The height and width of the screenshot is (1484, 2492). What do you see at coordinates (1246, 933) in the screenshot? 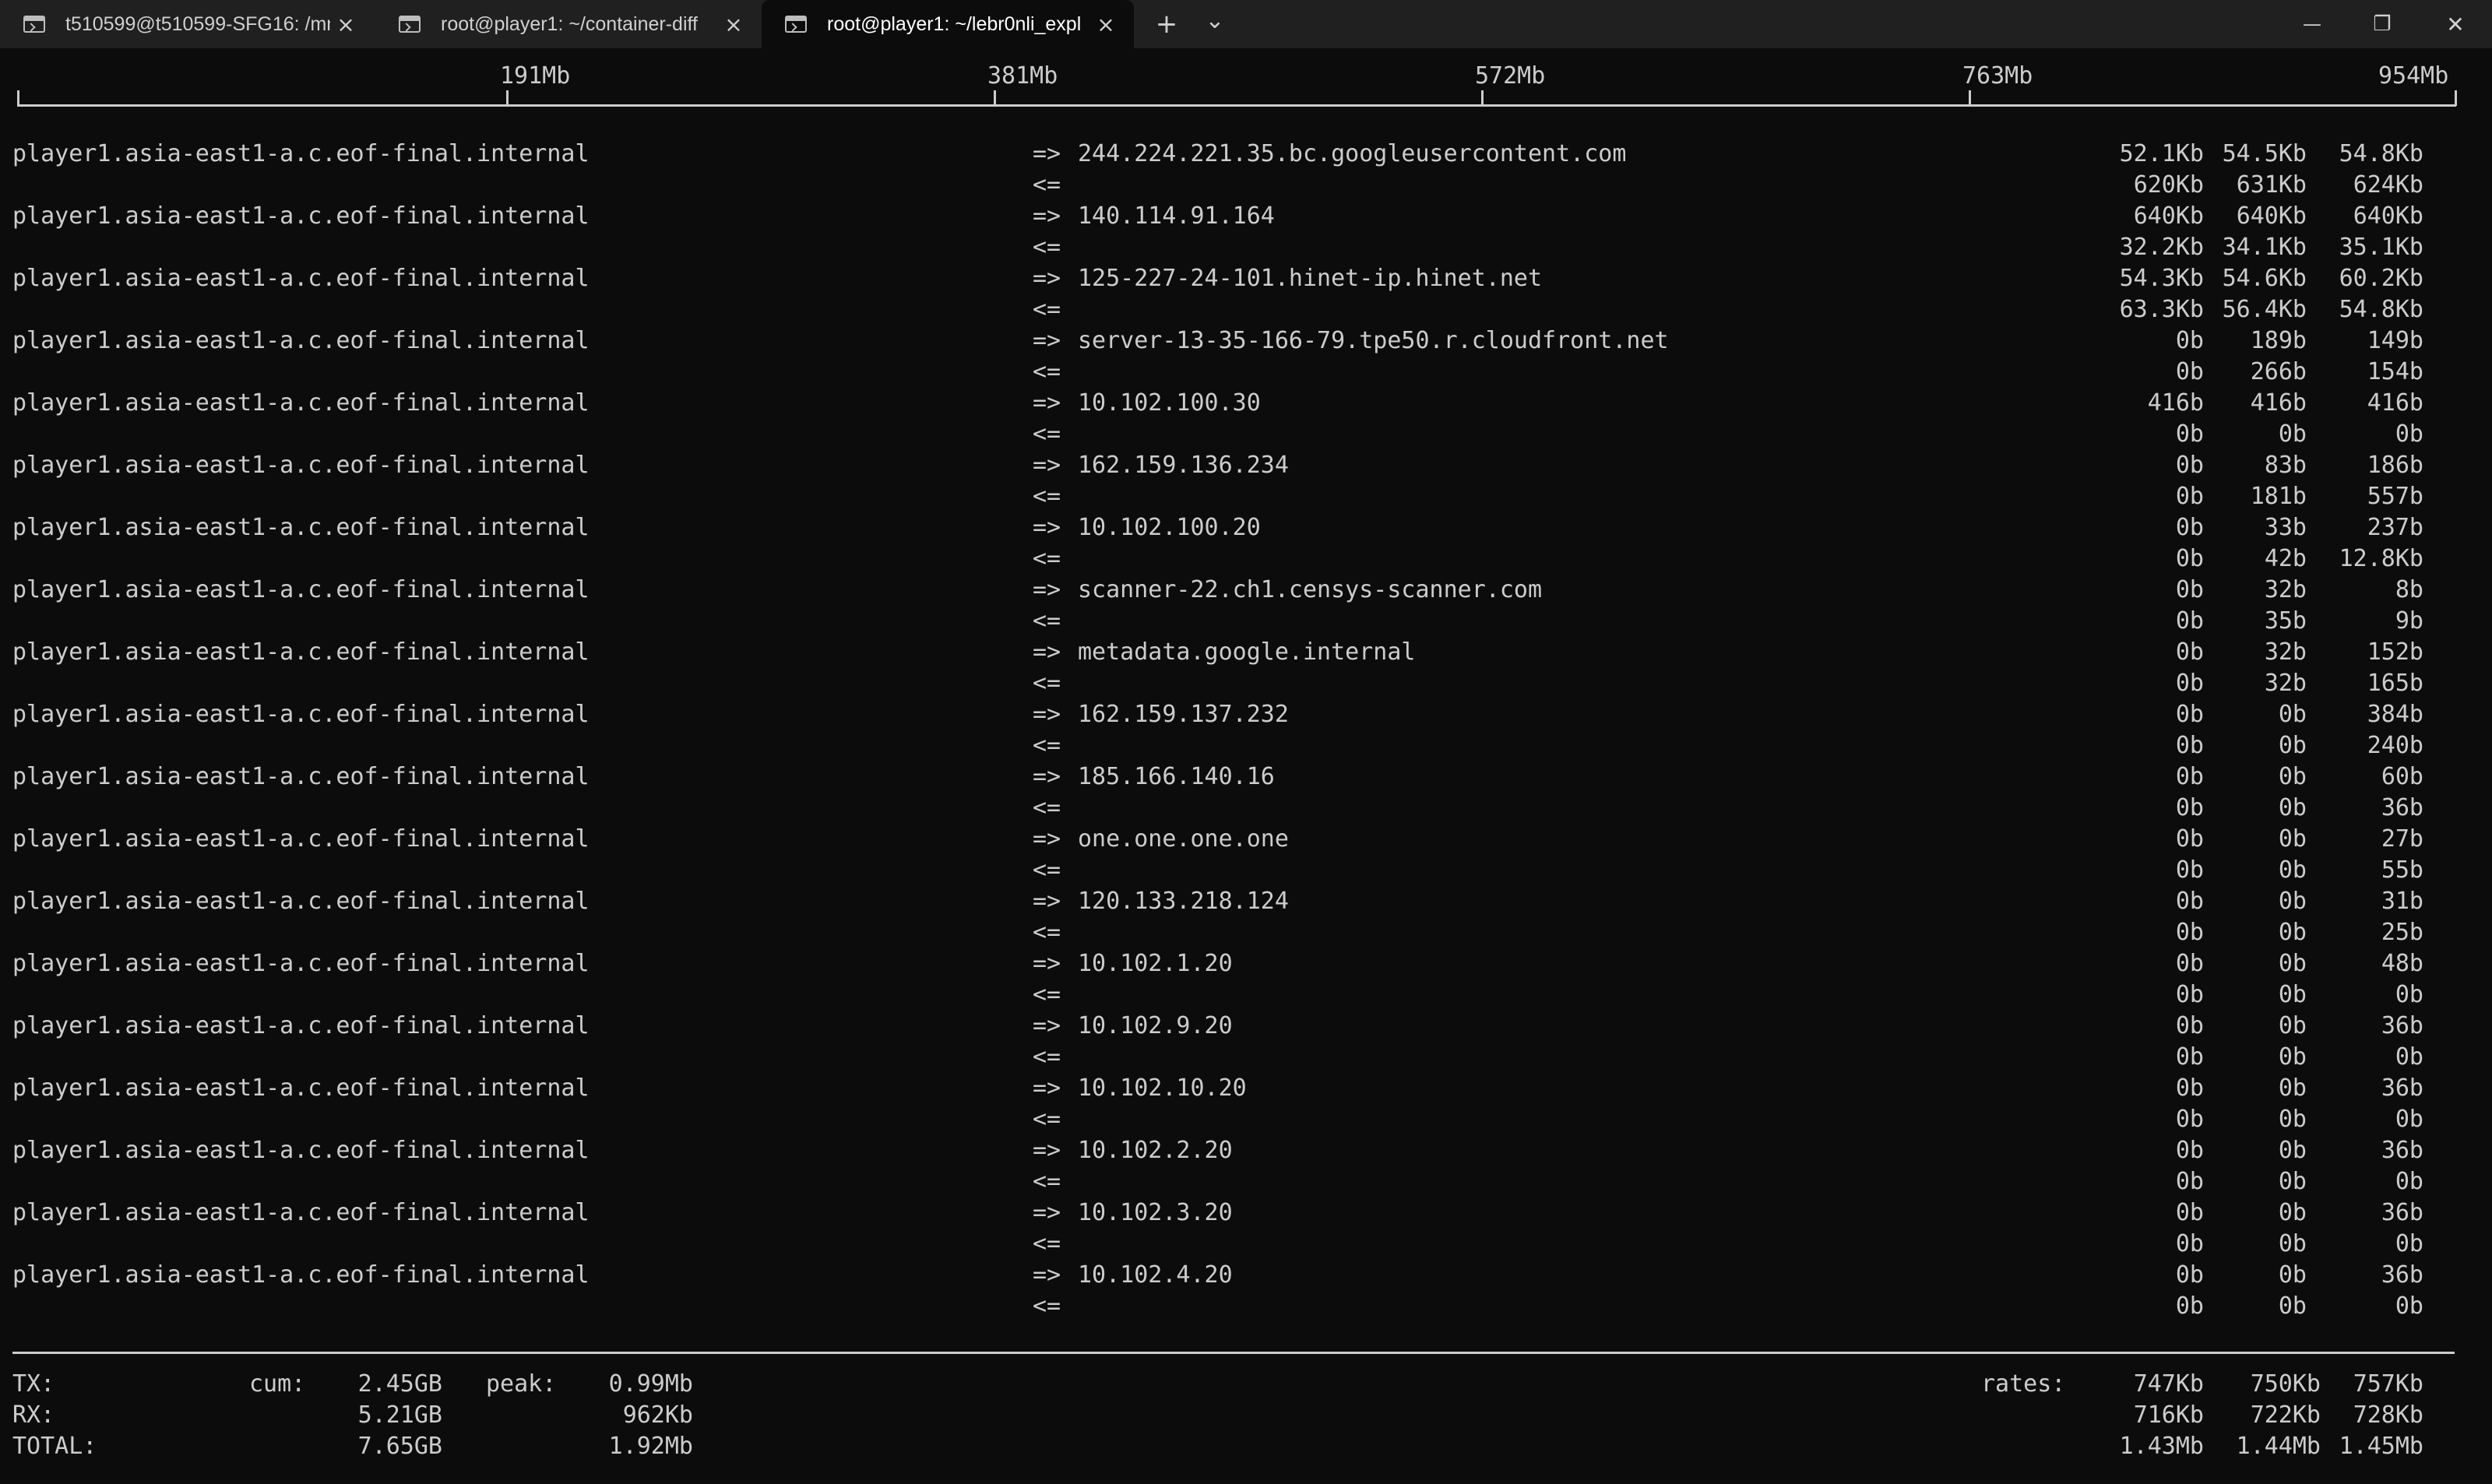
I see `connection-row-inbound: <= 0b 0b 25b` at bounding box center [1246, 933].